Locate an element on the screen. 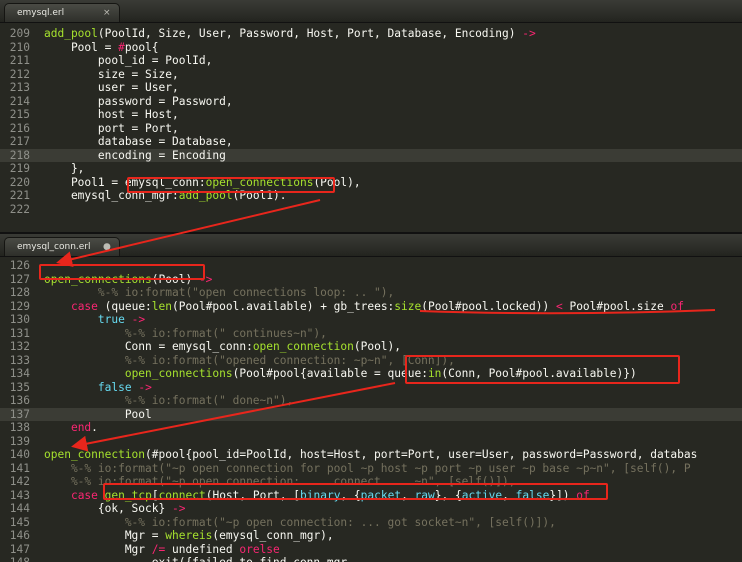  code-token: undefined is located at coordinates (202, 549).